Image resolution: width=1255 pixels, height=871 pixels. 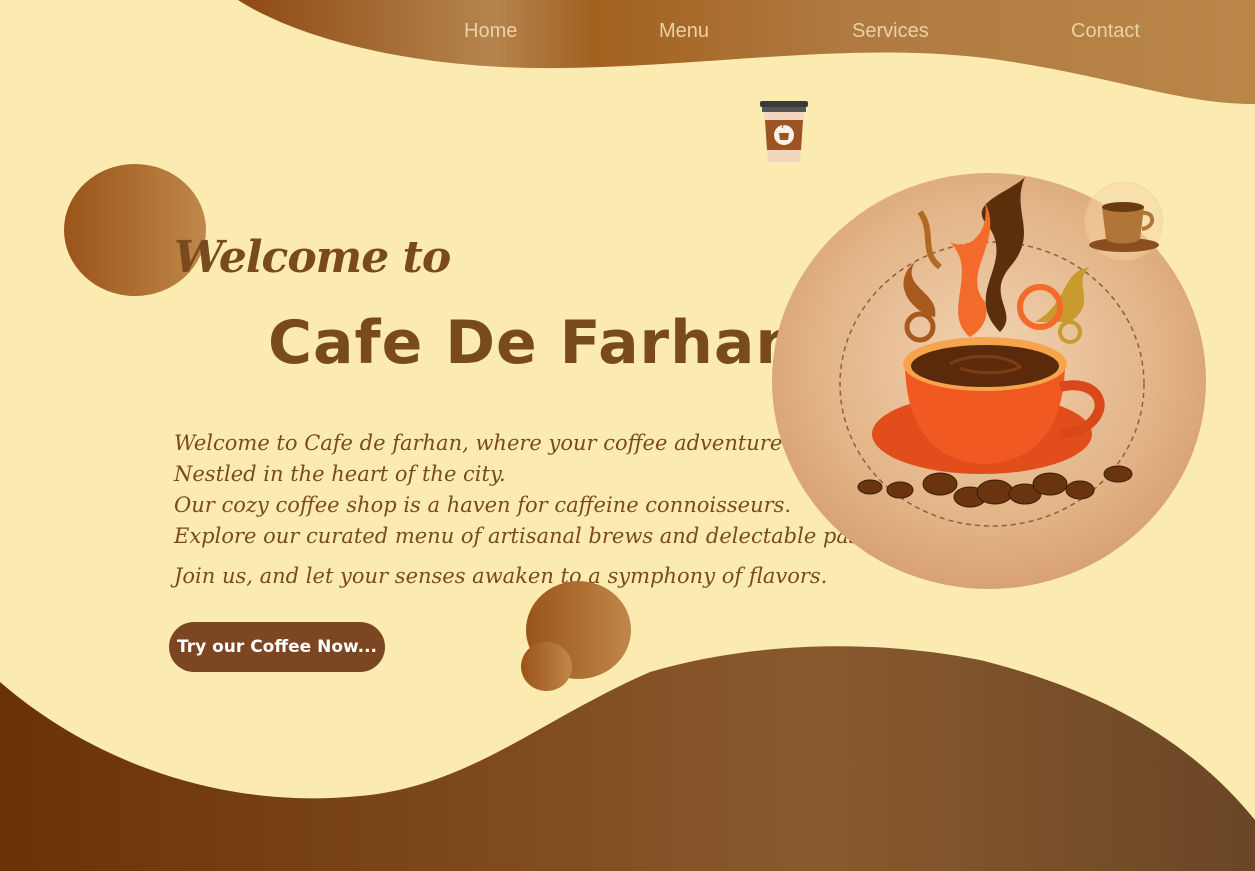 What do you see at coordinates (890, 31) in the screenshot?
I see `nav-services-link: Services` at bounding box center [890, 31].